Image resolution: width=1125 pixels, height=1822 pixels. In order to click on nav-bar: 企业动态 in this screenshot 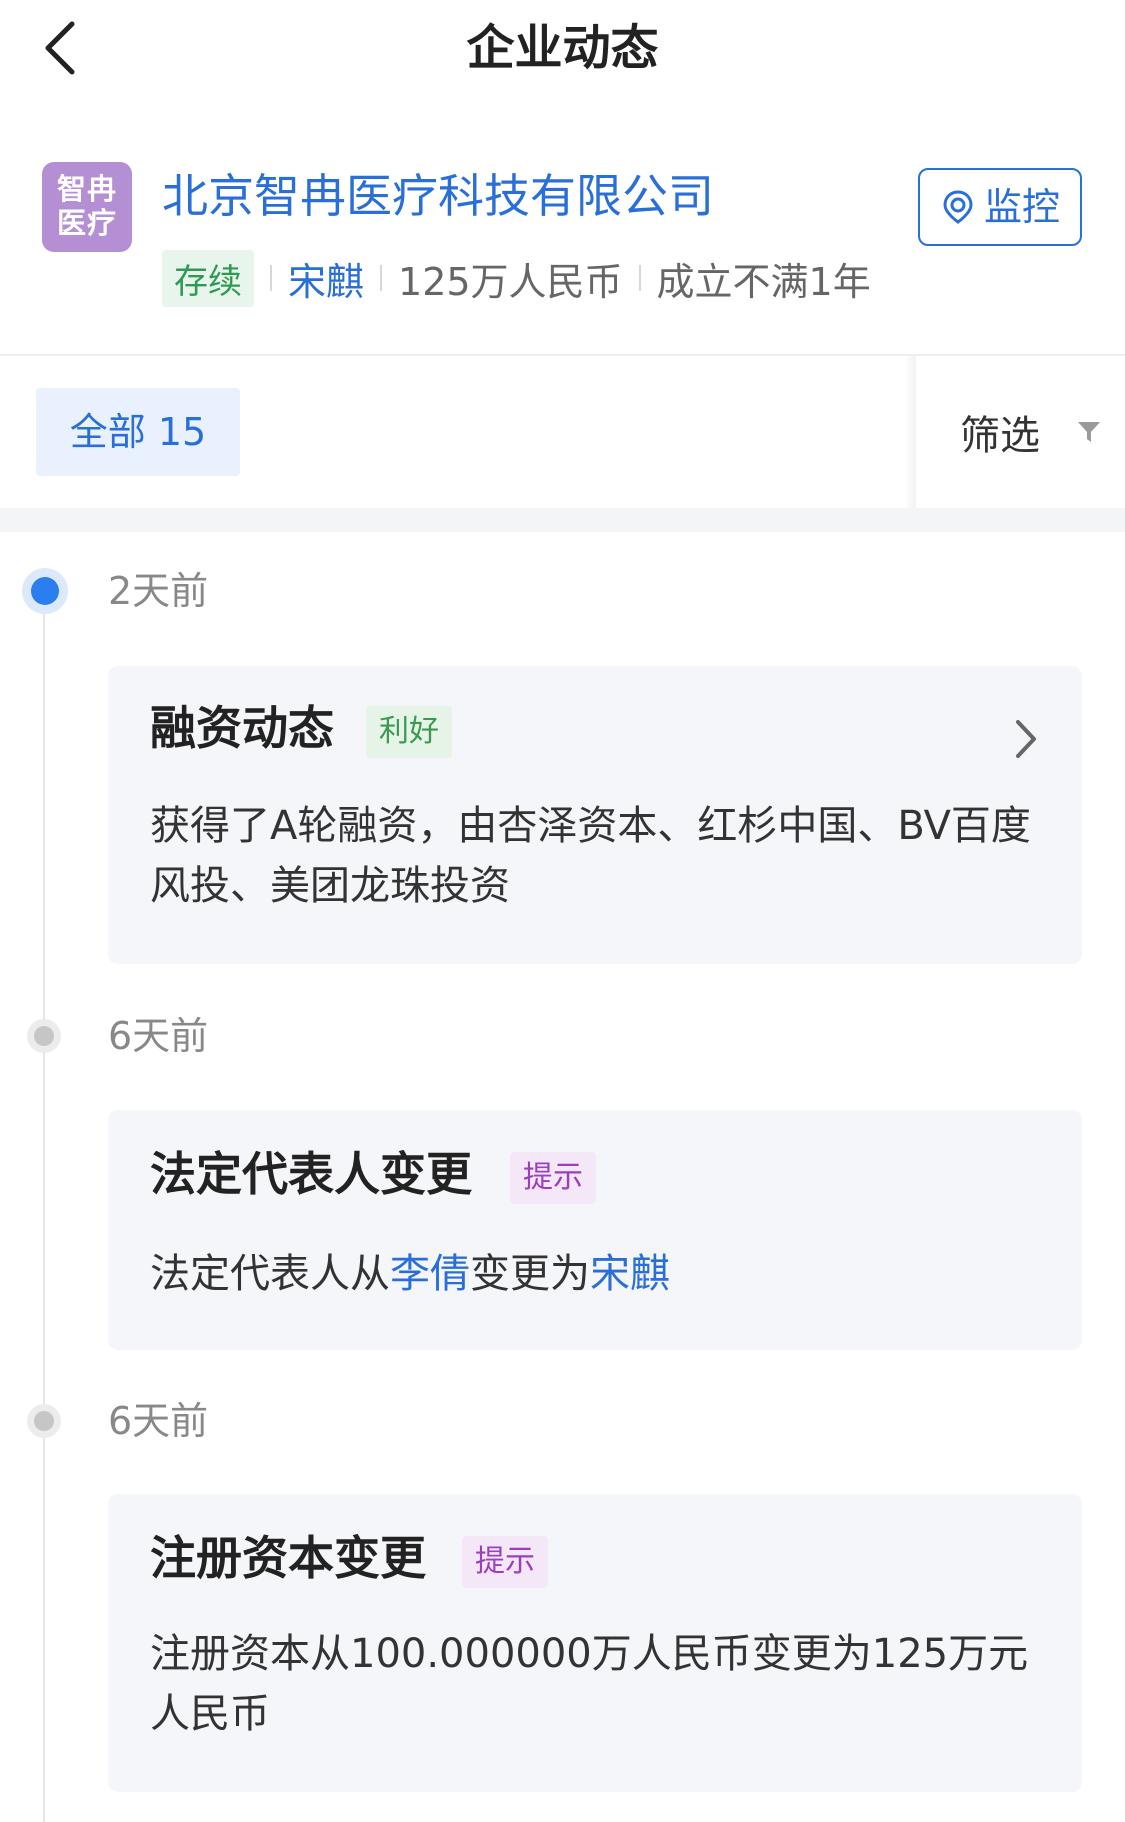, I will do `click(562, 50)`.